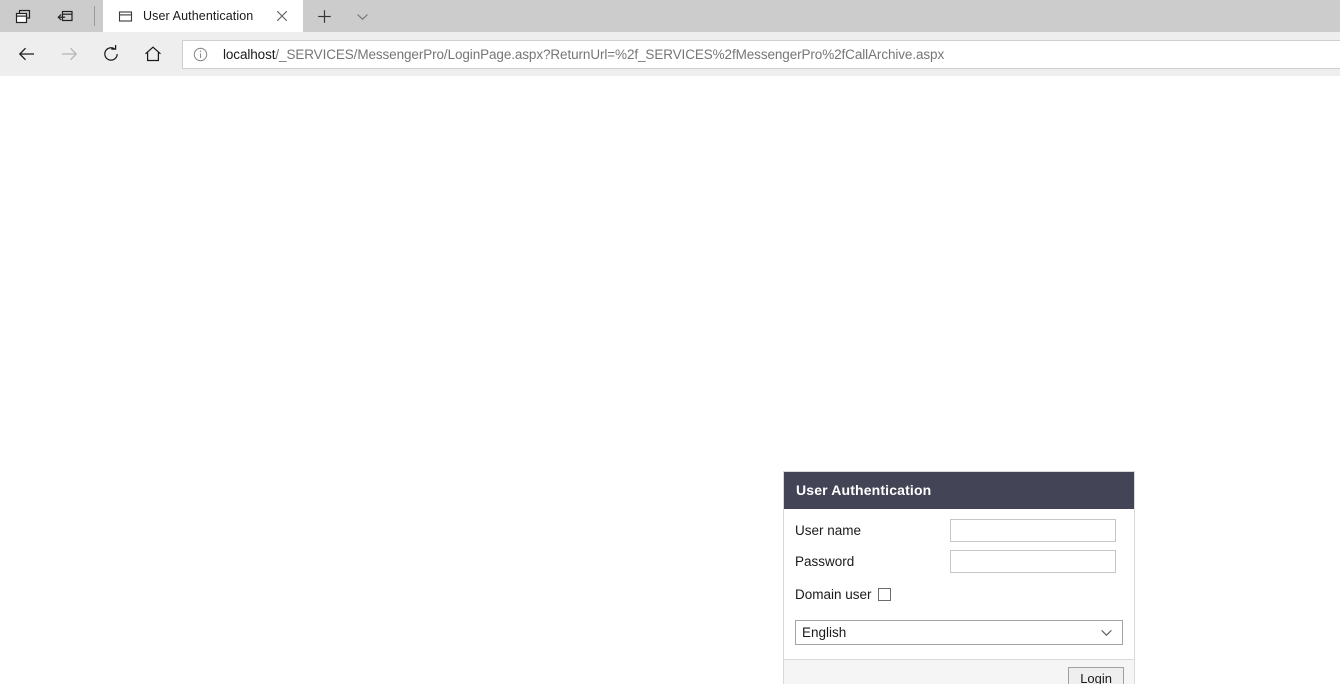 This screenshot has height=684, width=1340. I want to click on username-input, so click(1033, 530).